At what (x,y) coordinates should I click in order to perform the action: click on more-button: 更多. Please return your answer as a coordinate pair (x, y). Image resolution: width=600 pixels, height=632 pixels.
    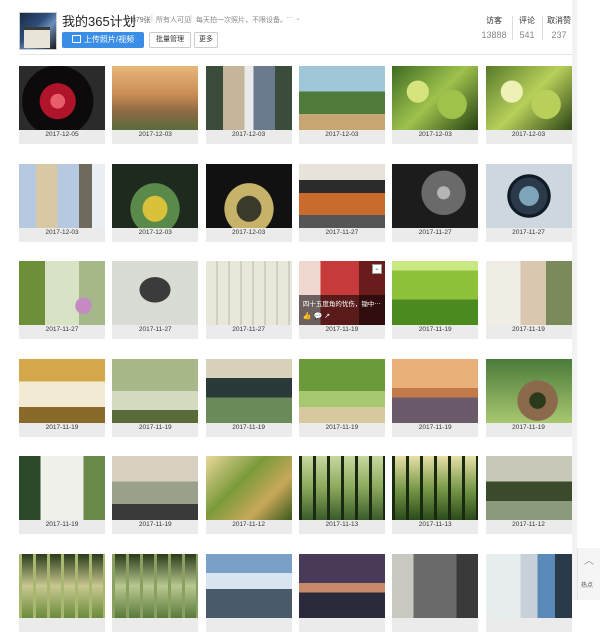
    Looking at the image, I should click on (206, 40).